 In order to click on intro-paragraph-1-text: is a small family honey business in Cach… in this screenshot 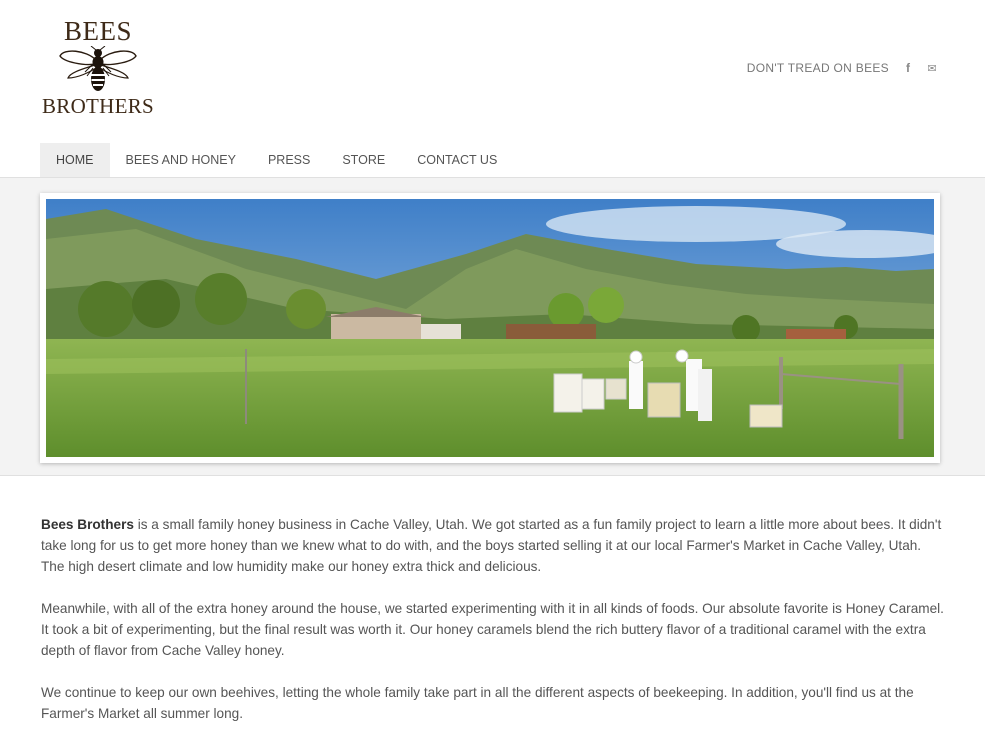, I will do `click(491, 545)`.